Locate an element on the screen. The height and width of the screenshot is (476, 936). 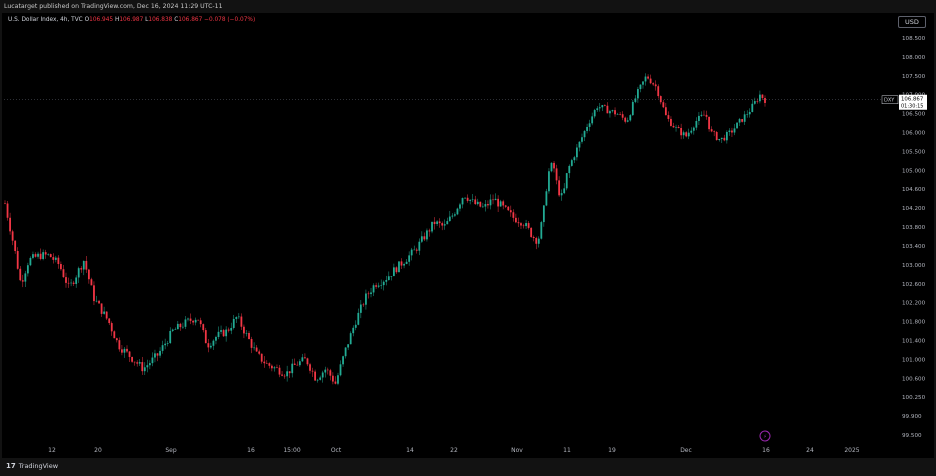
y-tick-label: 108.500 is located at coordinates (914, 39).